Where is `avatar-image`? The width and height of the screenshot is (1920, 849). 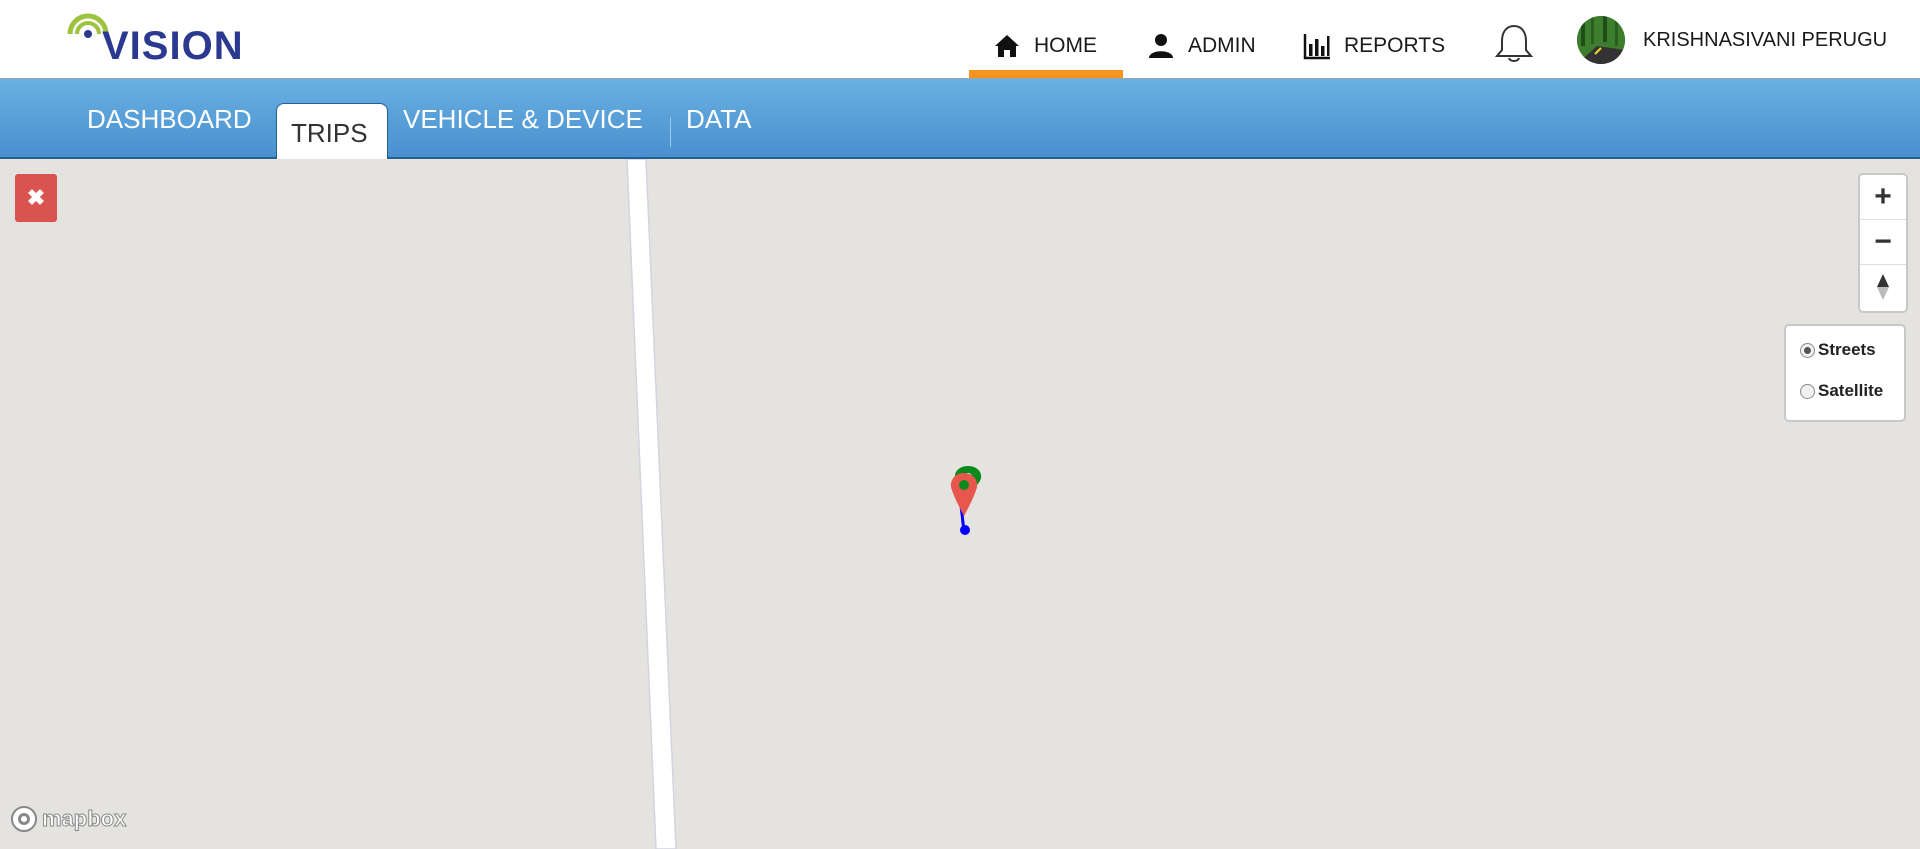
avatar-image is located at coordinates (1601, 40).